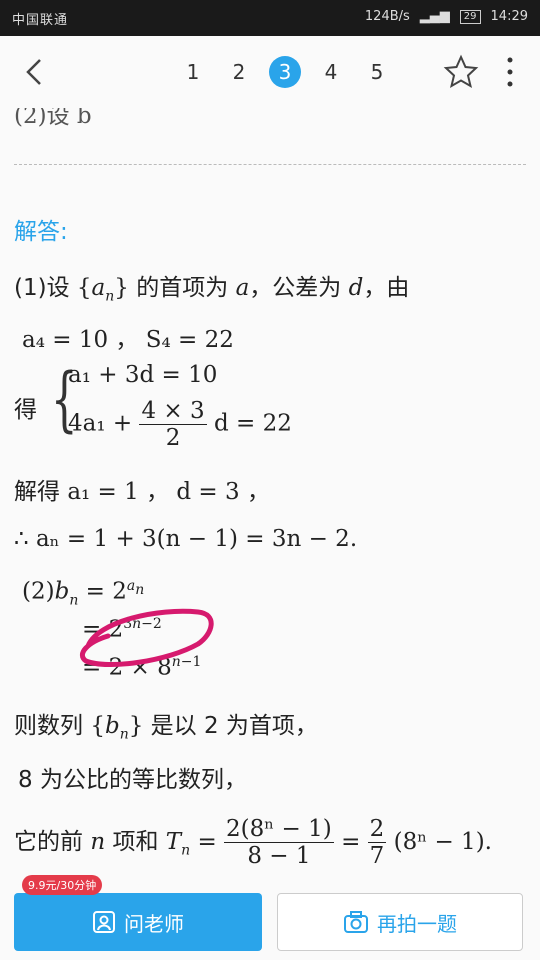 The width and height of the screenshot is (540, 960). Describe the element at coordinates (83, 593) in the screenshot. I see `part2-line1: (2)bn = 2an` at that location.